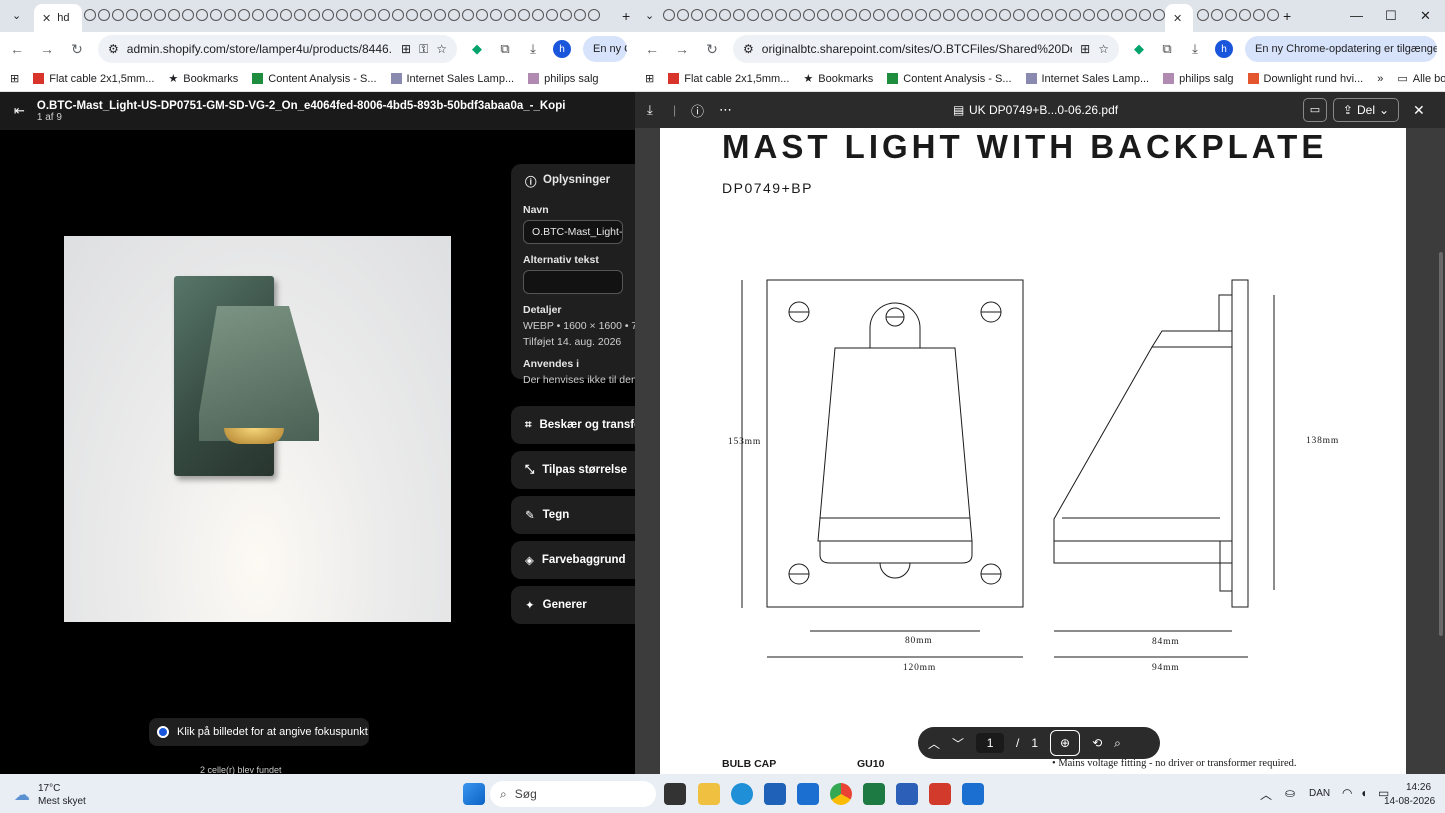 Image resolution: width=1445 pixels, height=813 pixels. What do you see at coordinates (1366, 110) in the screenshot?
I see `share-button: ⇪ Del ⌄` at bounding box center [1366, 110].